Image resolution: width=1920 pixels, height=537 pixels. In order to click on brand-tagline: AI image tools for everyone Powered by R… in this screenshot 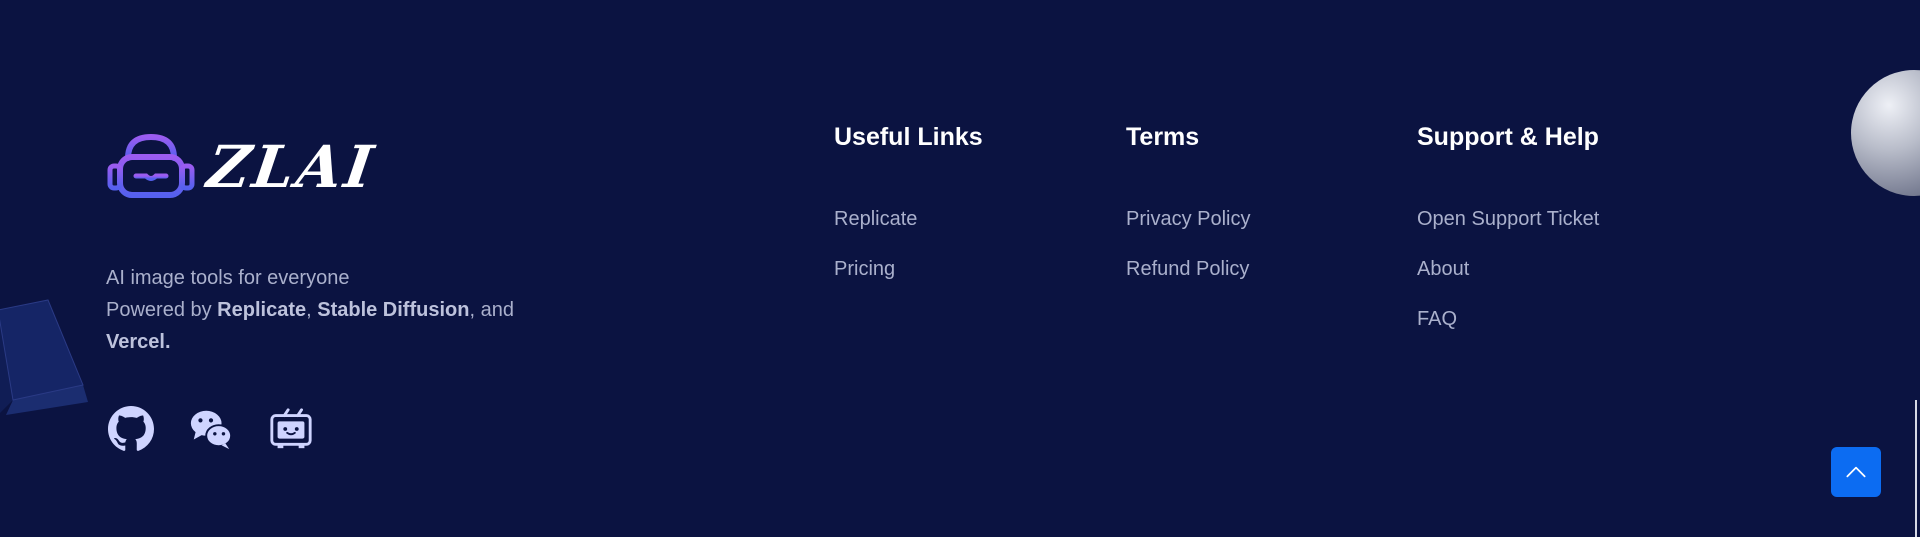, I will do `click(336, 310)`.